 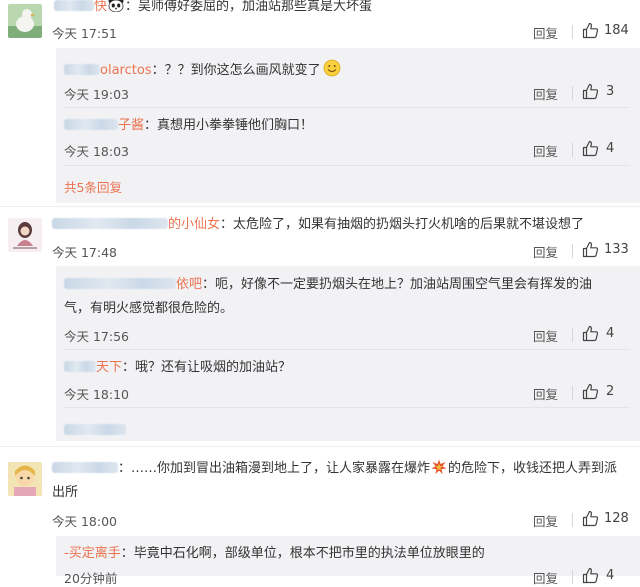 What do you see at coordinates (249, 7) in the screenshot?
I see `comment-text: ：吴师傅好委屈的，加油站那些真是大坏蛋` at bounding box center [249, 7].